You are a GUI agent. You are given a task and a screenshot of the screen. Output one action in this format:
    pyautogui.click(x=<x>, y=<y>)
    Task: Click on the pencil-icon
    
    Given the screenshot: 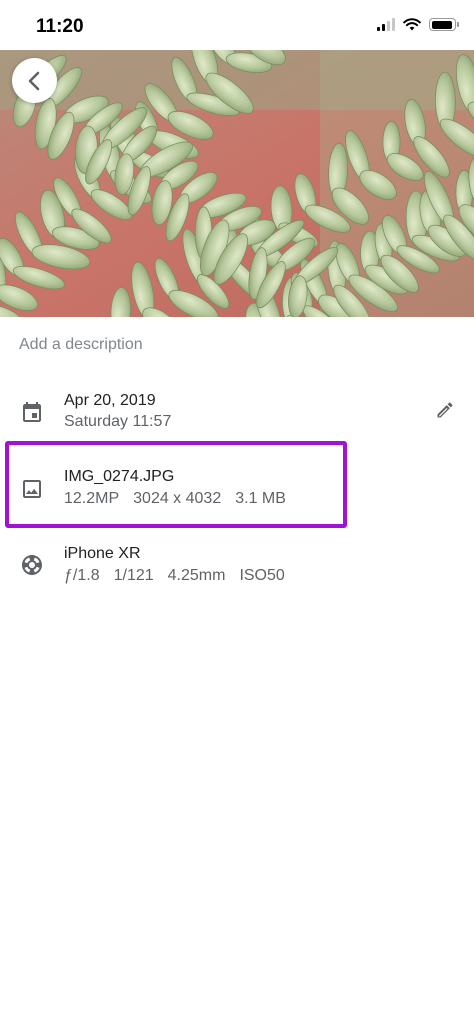 What is the action you would take?
    pyautogui.click(x=445, y=410)
    